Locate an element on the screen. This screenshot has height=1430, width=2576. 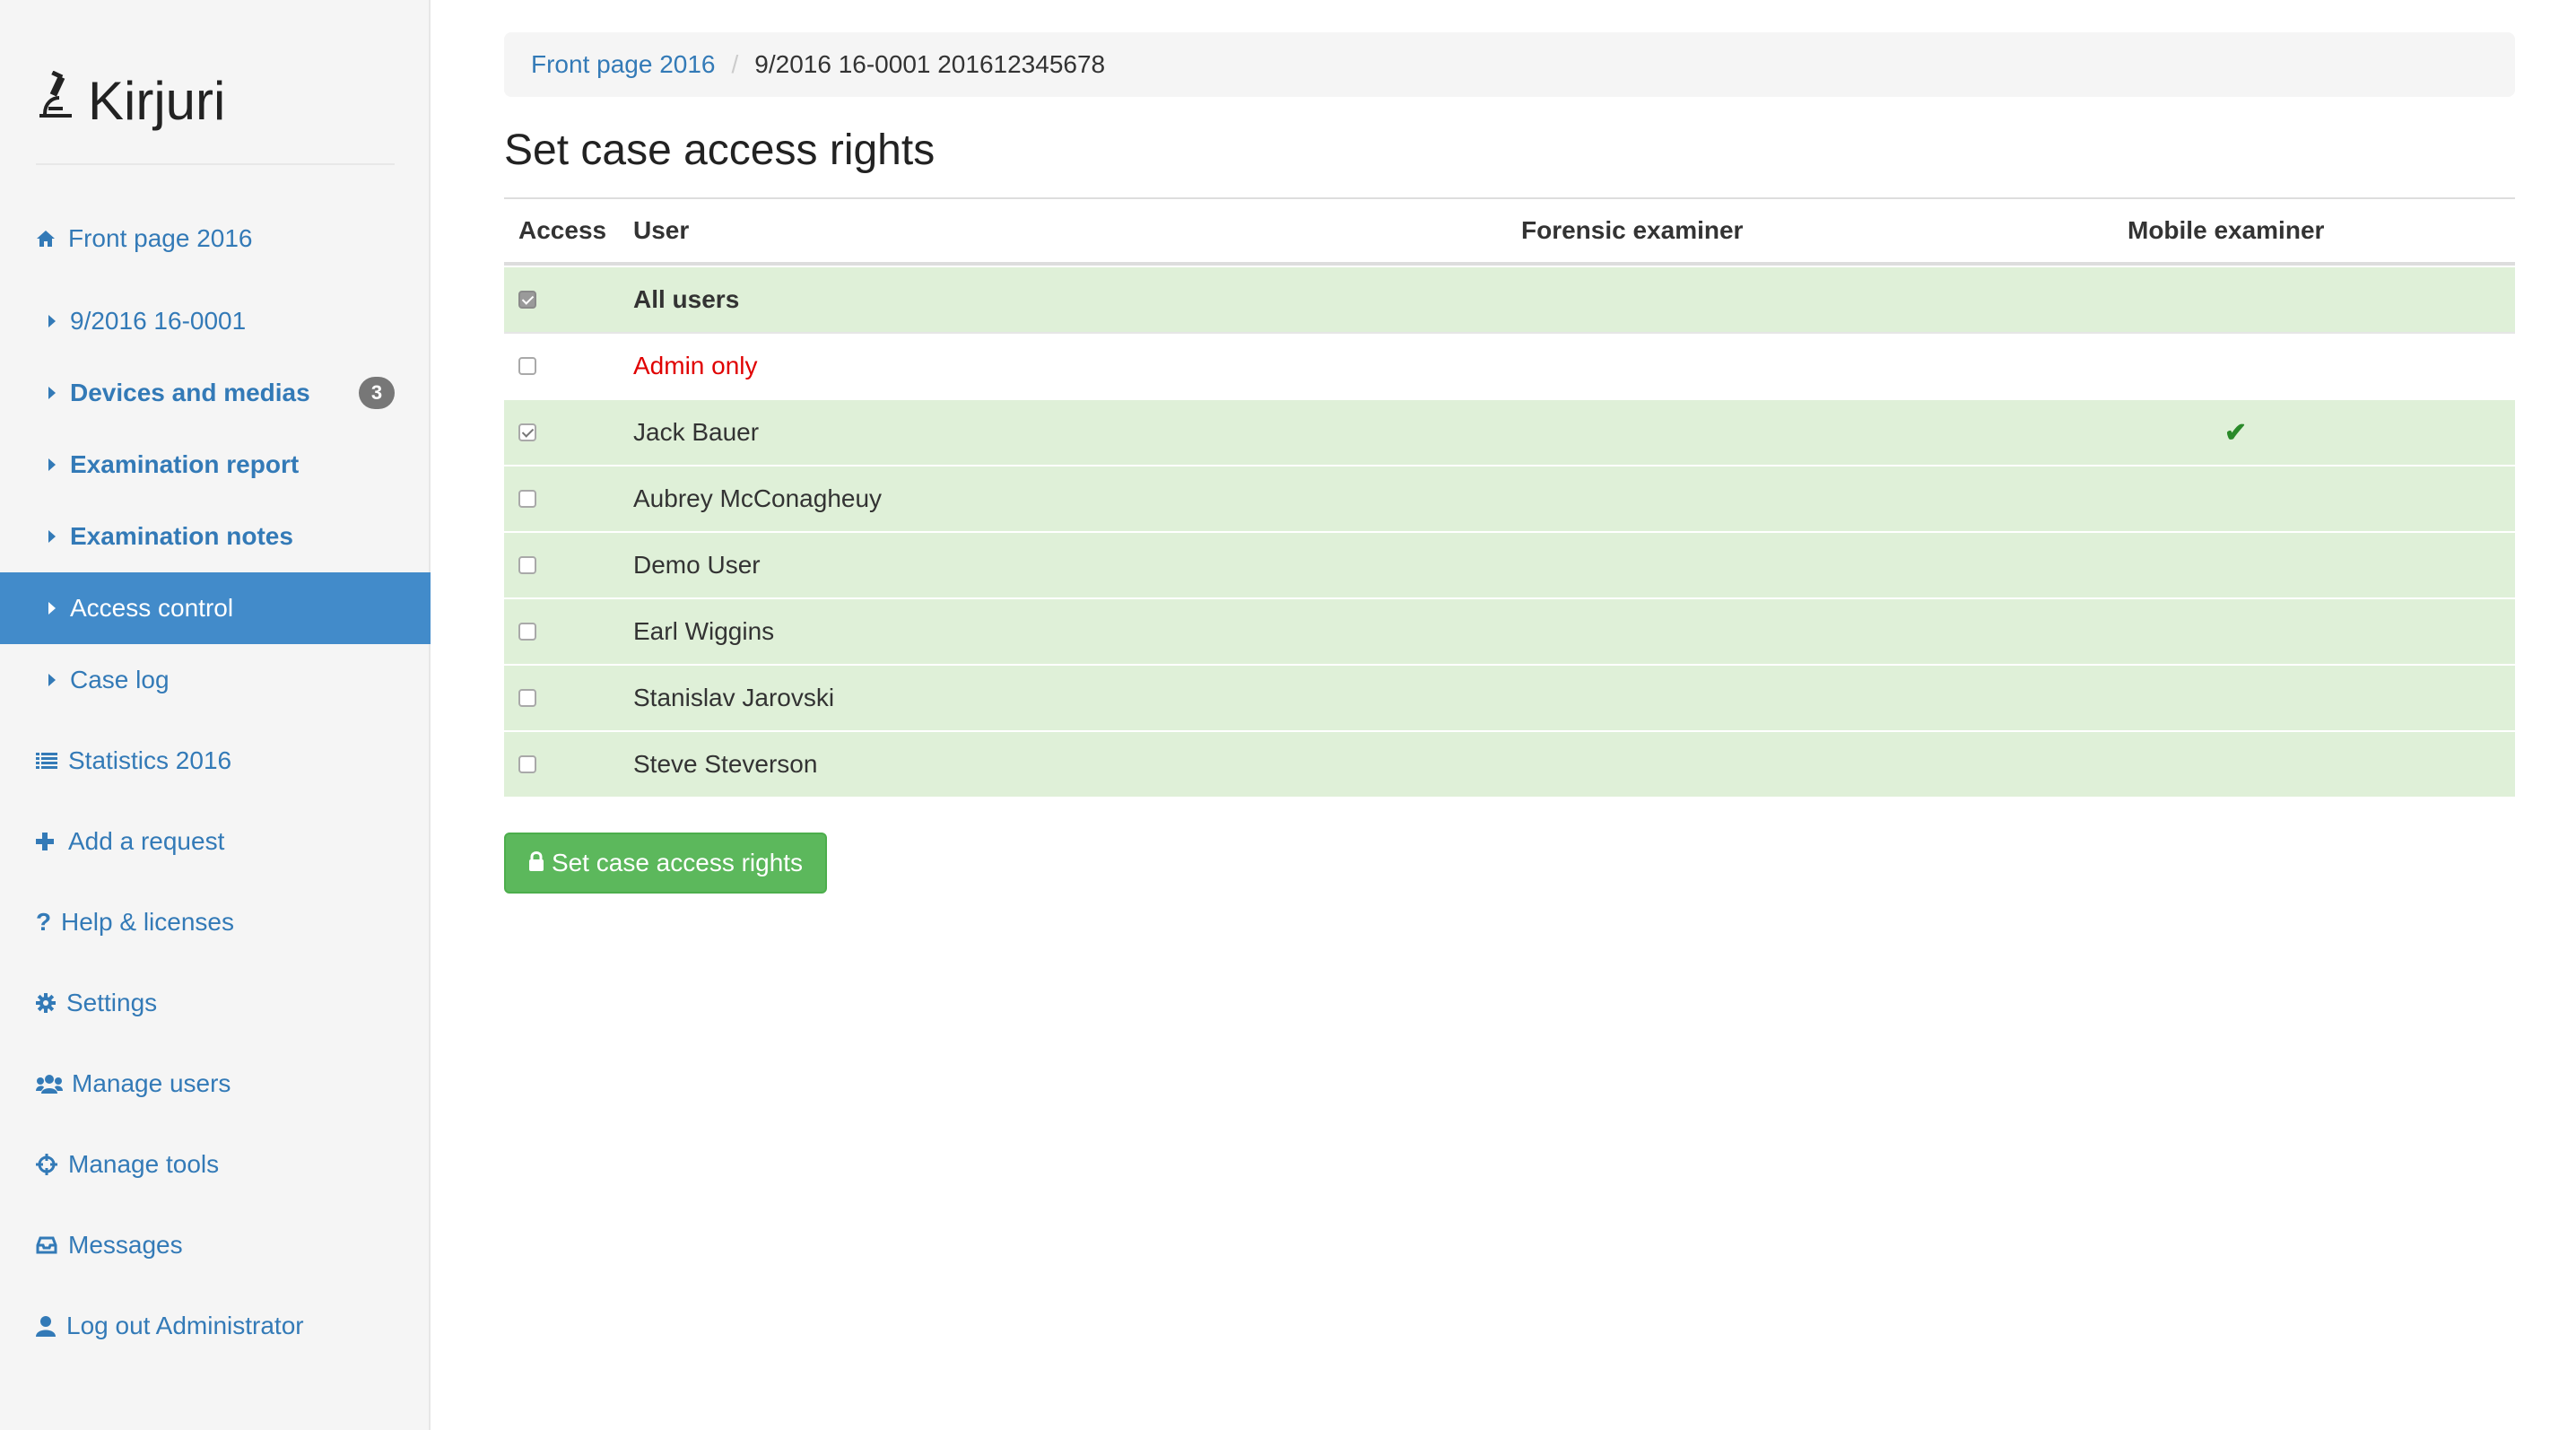
nav-devices-and-medias: Devices and medias 3 is located at coordinates (215, 393).